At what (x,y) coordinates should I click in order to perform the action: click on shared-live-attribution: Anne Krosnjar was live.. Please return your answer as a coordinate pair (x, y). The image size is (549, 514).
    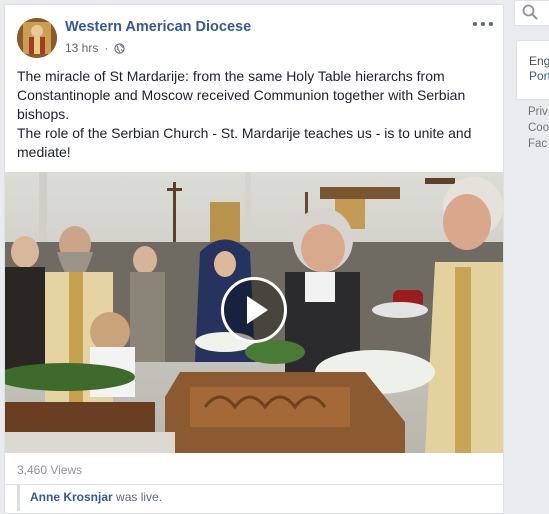
    Looking at the image, I should click on (89, 498).